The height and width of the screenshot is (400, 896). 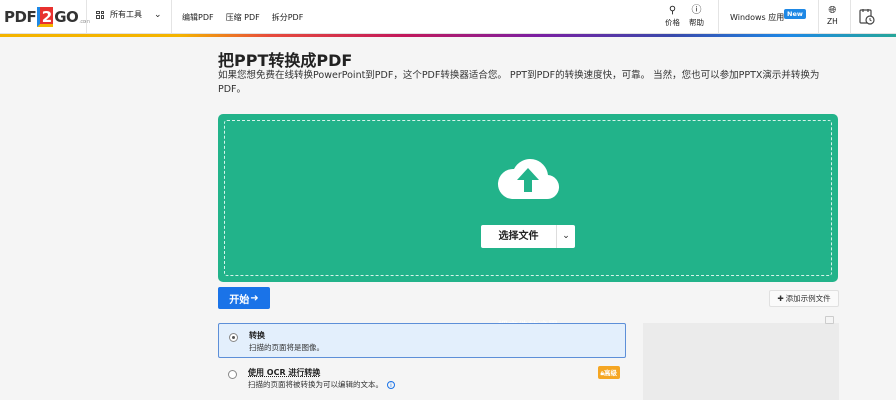 I want to click on help-icon: ⓘ, so click(x=696, y=10).